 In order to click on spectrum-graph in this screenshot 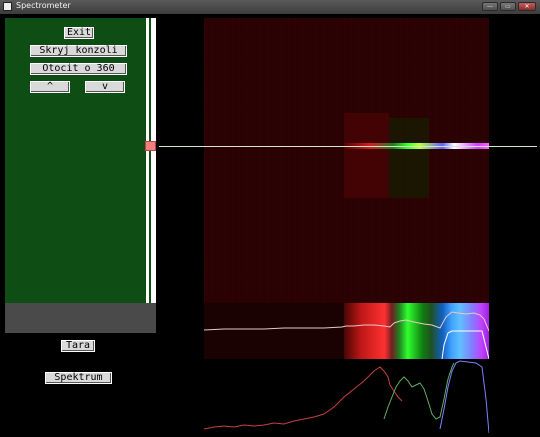, I will do `click(346, 397)`.